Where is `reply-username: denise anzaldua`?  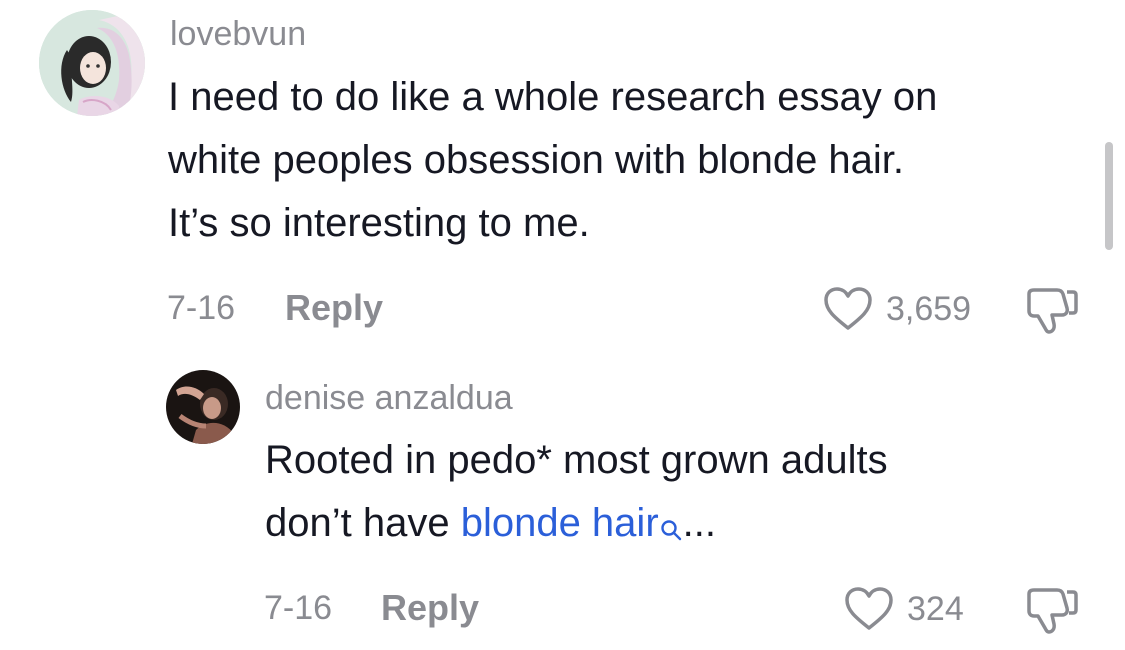
reply-username: denise anzaldua is located at coordinates (389, 398).